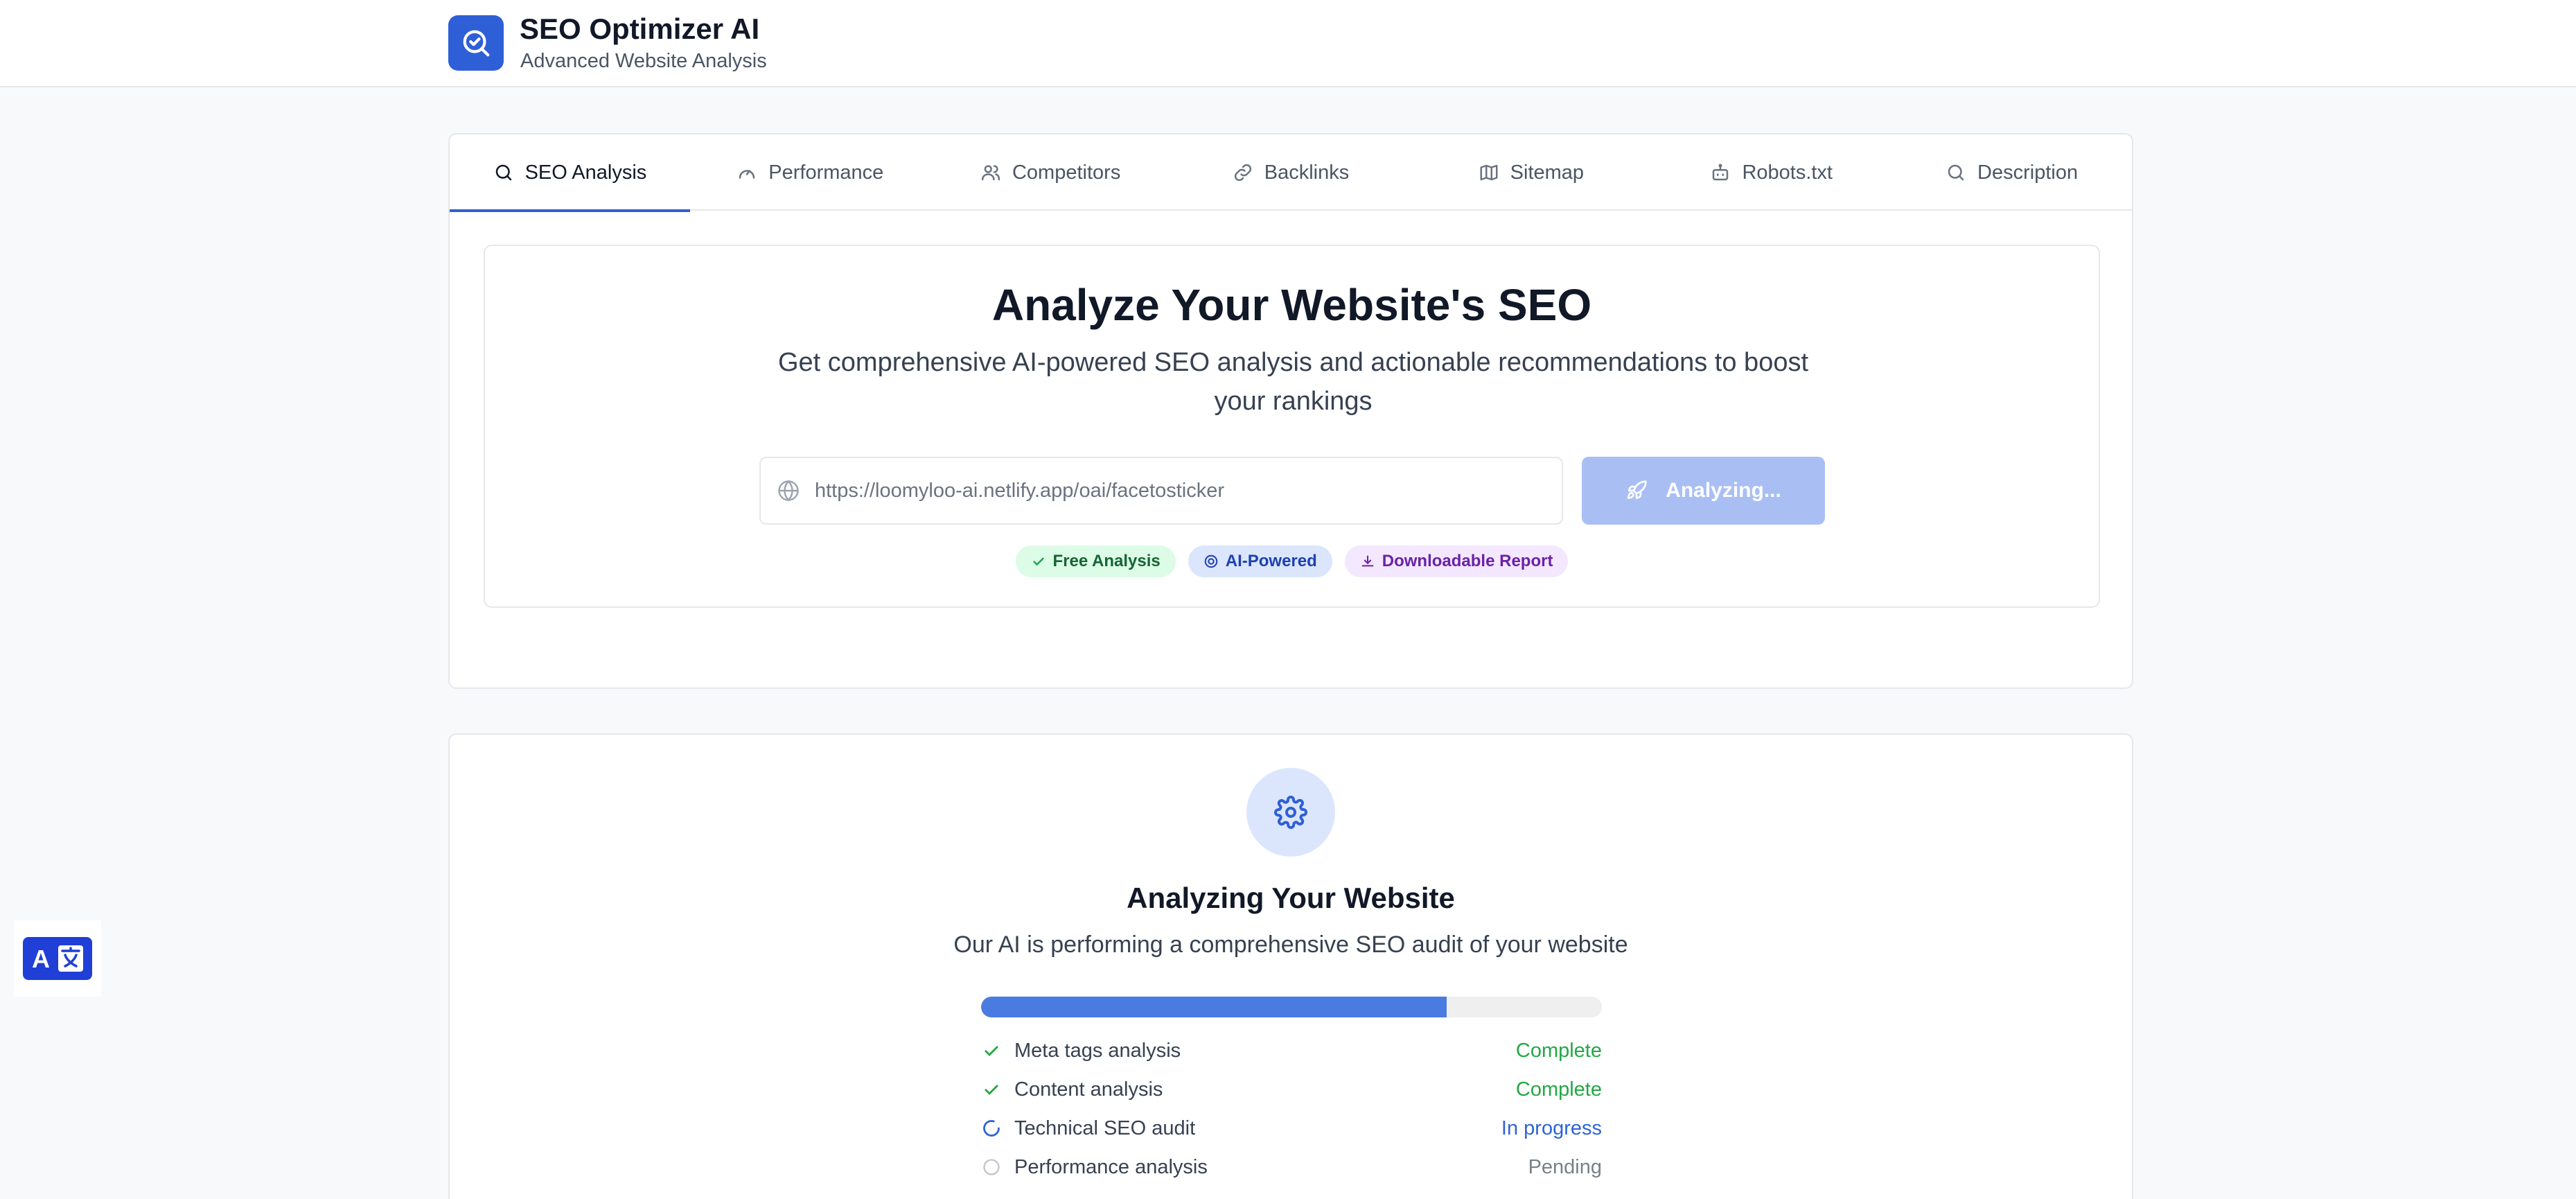  What do you see at coordinates (640, 28) in the screenshot?
I see `app-title: SEO Optimizer AI` at bounding box center [640, 28].